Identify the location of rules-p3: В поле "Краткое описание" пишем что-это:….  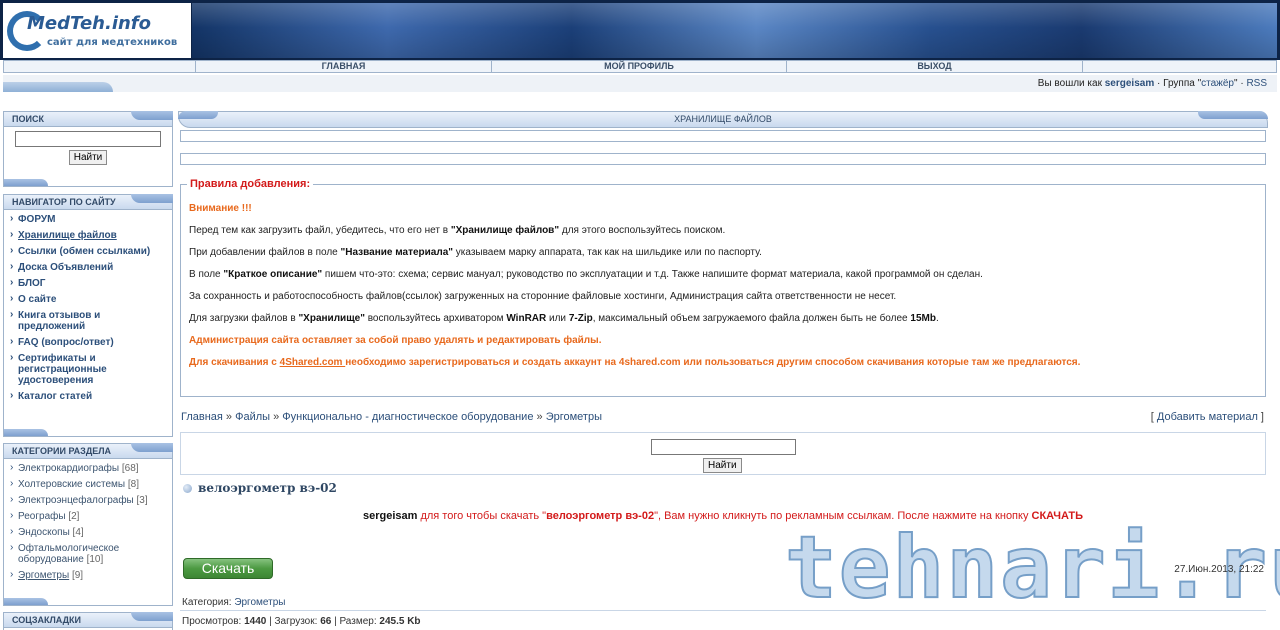
(586, 274).